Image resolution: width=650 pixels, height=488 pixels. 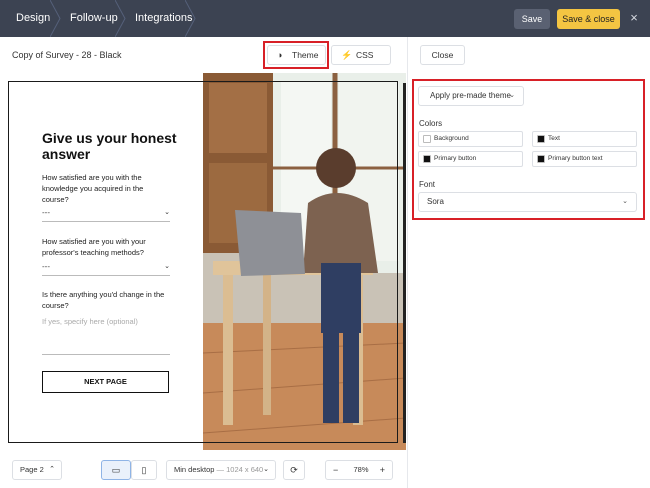 I want to click on answer-dropdown-1: --- ⌄, so click(x=106, y=215).